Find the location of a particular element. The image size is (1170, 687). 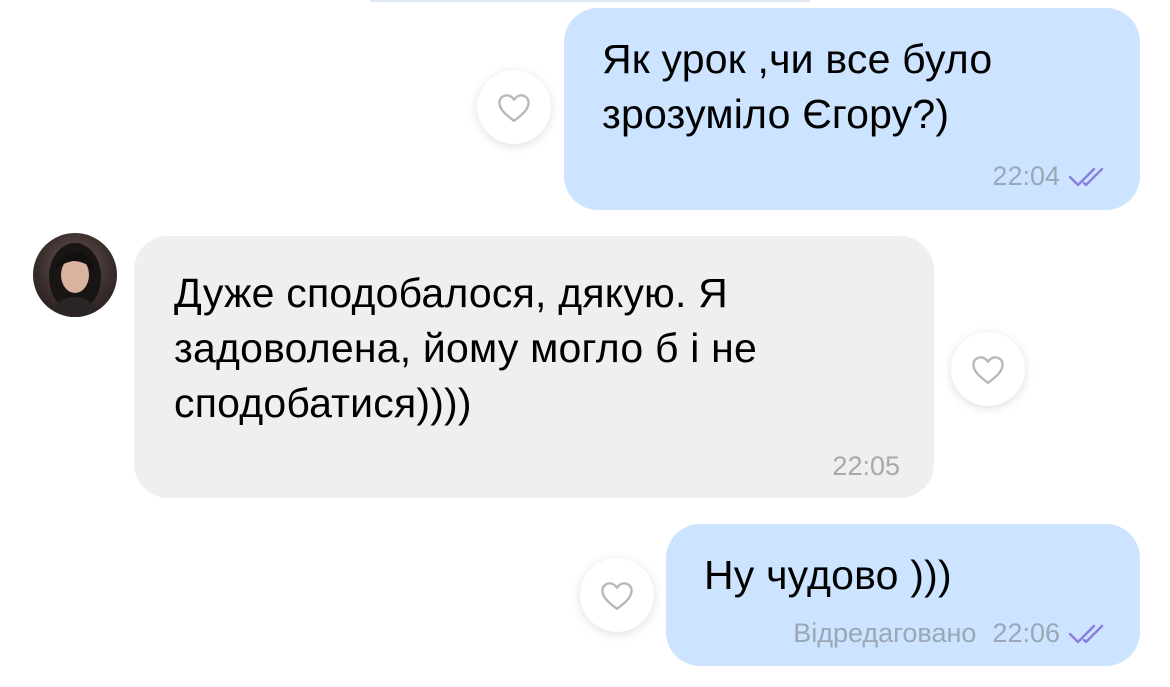

message-meta: 22:05 is located at coordinates (866, 466).